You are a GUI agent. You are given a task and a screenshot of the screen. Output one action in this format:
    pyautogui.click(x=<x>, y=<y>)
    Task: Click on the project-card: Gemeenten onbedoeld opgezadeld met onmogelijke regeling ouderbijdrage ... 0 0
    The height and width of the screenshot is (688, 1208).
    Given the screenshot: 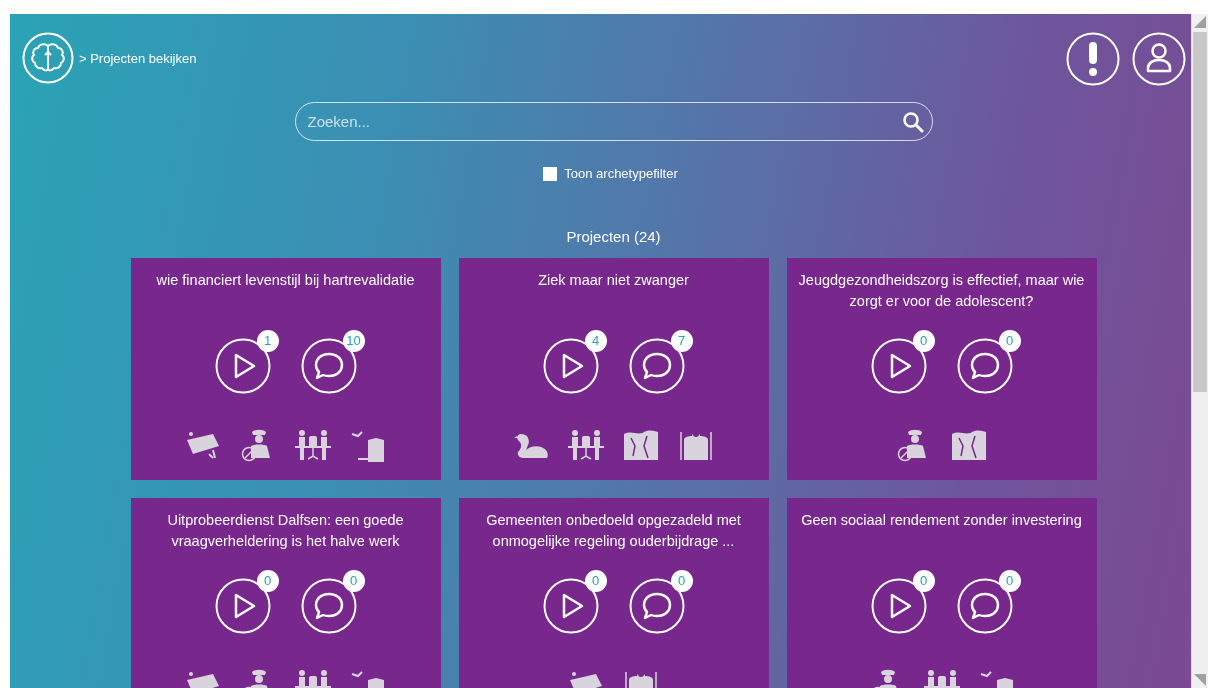 What is the action you would take?
    pyautogui.click(x=613, y=593)
    